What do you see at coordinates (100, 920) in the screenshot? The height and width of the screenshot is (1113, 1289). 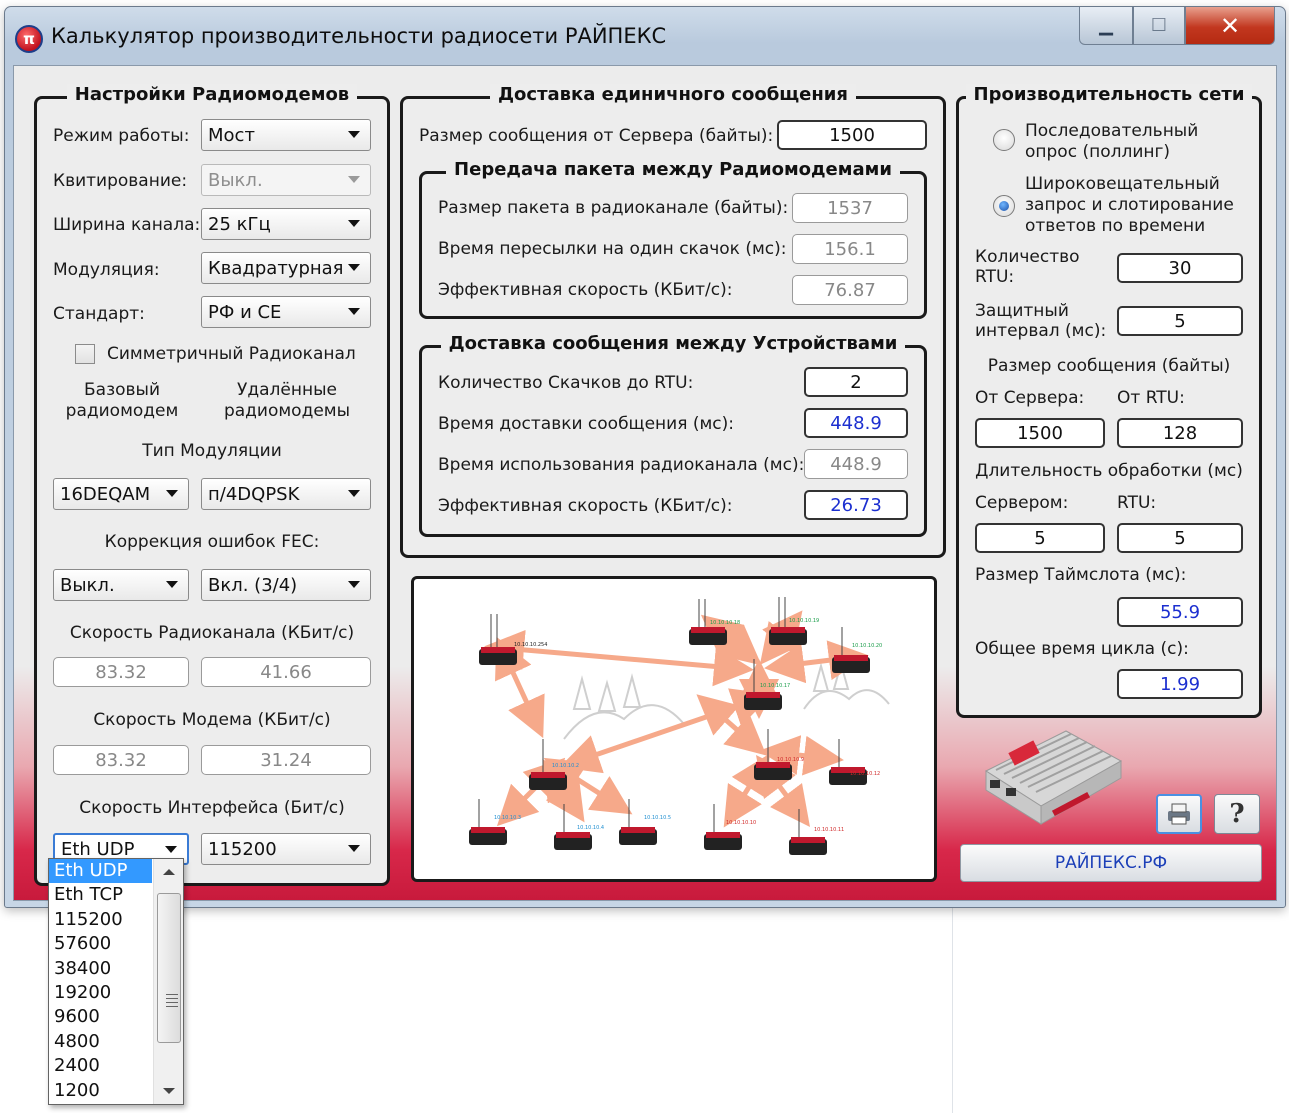 I see `dropdown-option: 115200` at bounding box center [100, 920].